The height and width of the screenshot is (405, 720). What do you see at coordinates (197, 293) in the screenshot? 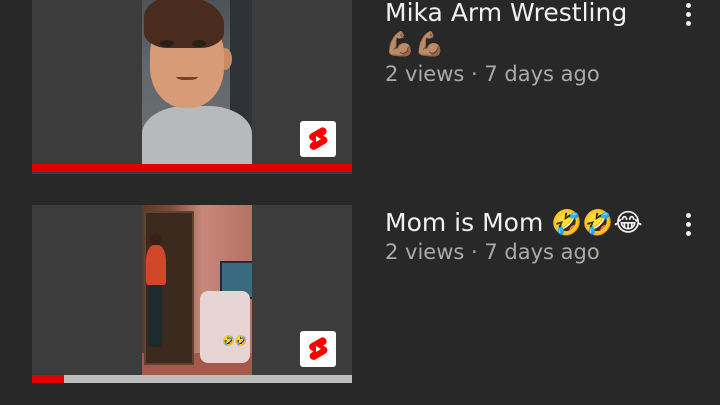
I see `thumbnail-image: 🤣🤣` at bounding box center [197, 293].